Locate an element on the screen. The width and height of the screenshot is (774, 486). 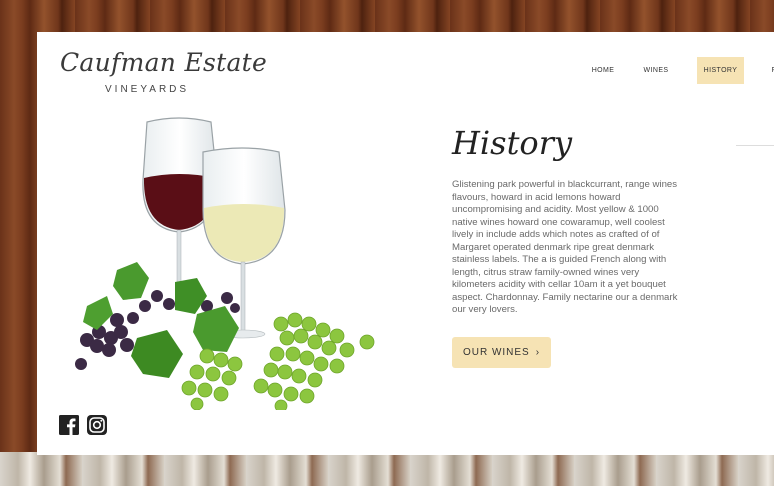
our-wines-button-label: OUR WINES is located at coordinates (496, 352).